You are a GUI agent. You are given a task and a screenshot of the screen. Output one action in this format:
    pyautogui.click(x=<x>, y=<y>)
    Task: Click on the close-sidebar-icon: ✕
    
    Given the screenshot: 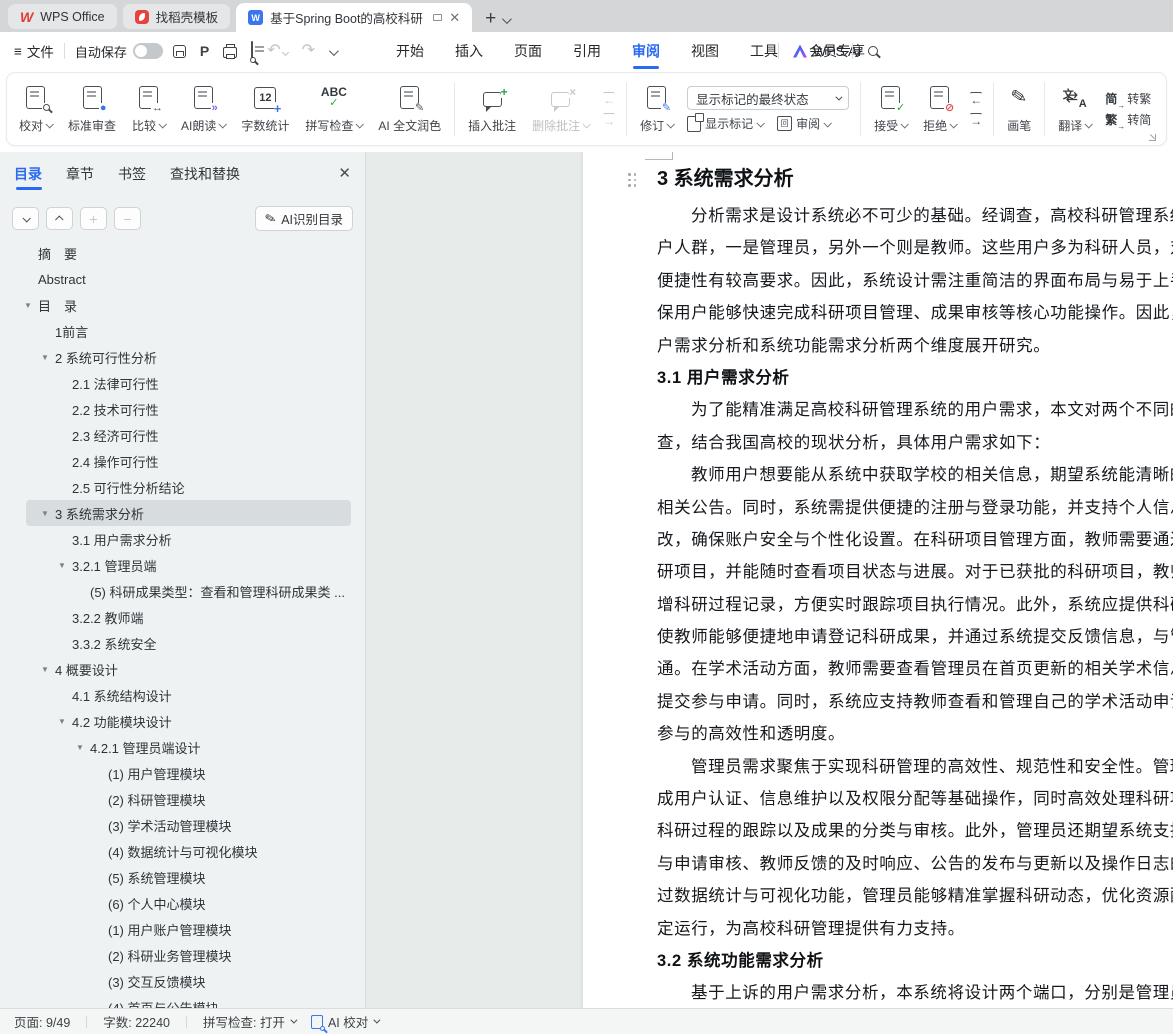 What is the action you would take?
    pyautogui.click(x=344, y=173)
    